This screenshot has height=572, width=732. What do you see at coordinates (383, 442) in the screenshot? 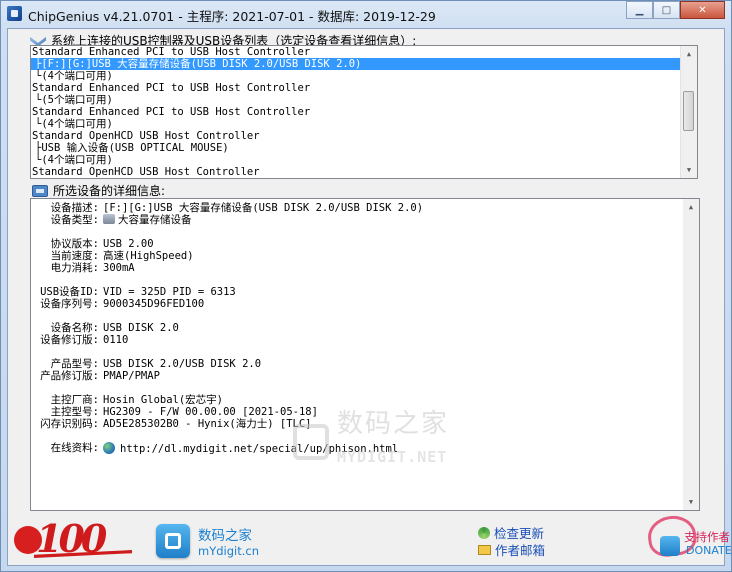
I see `watermark: 数码之家 MYDIGIT.NET` at bounding box center [383, 442].